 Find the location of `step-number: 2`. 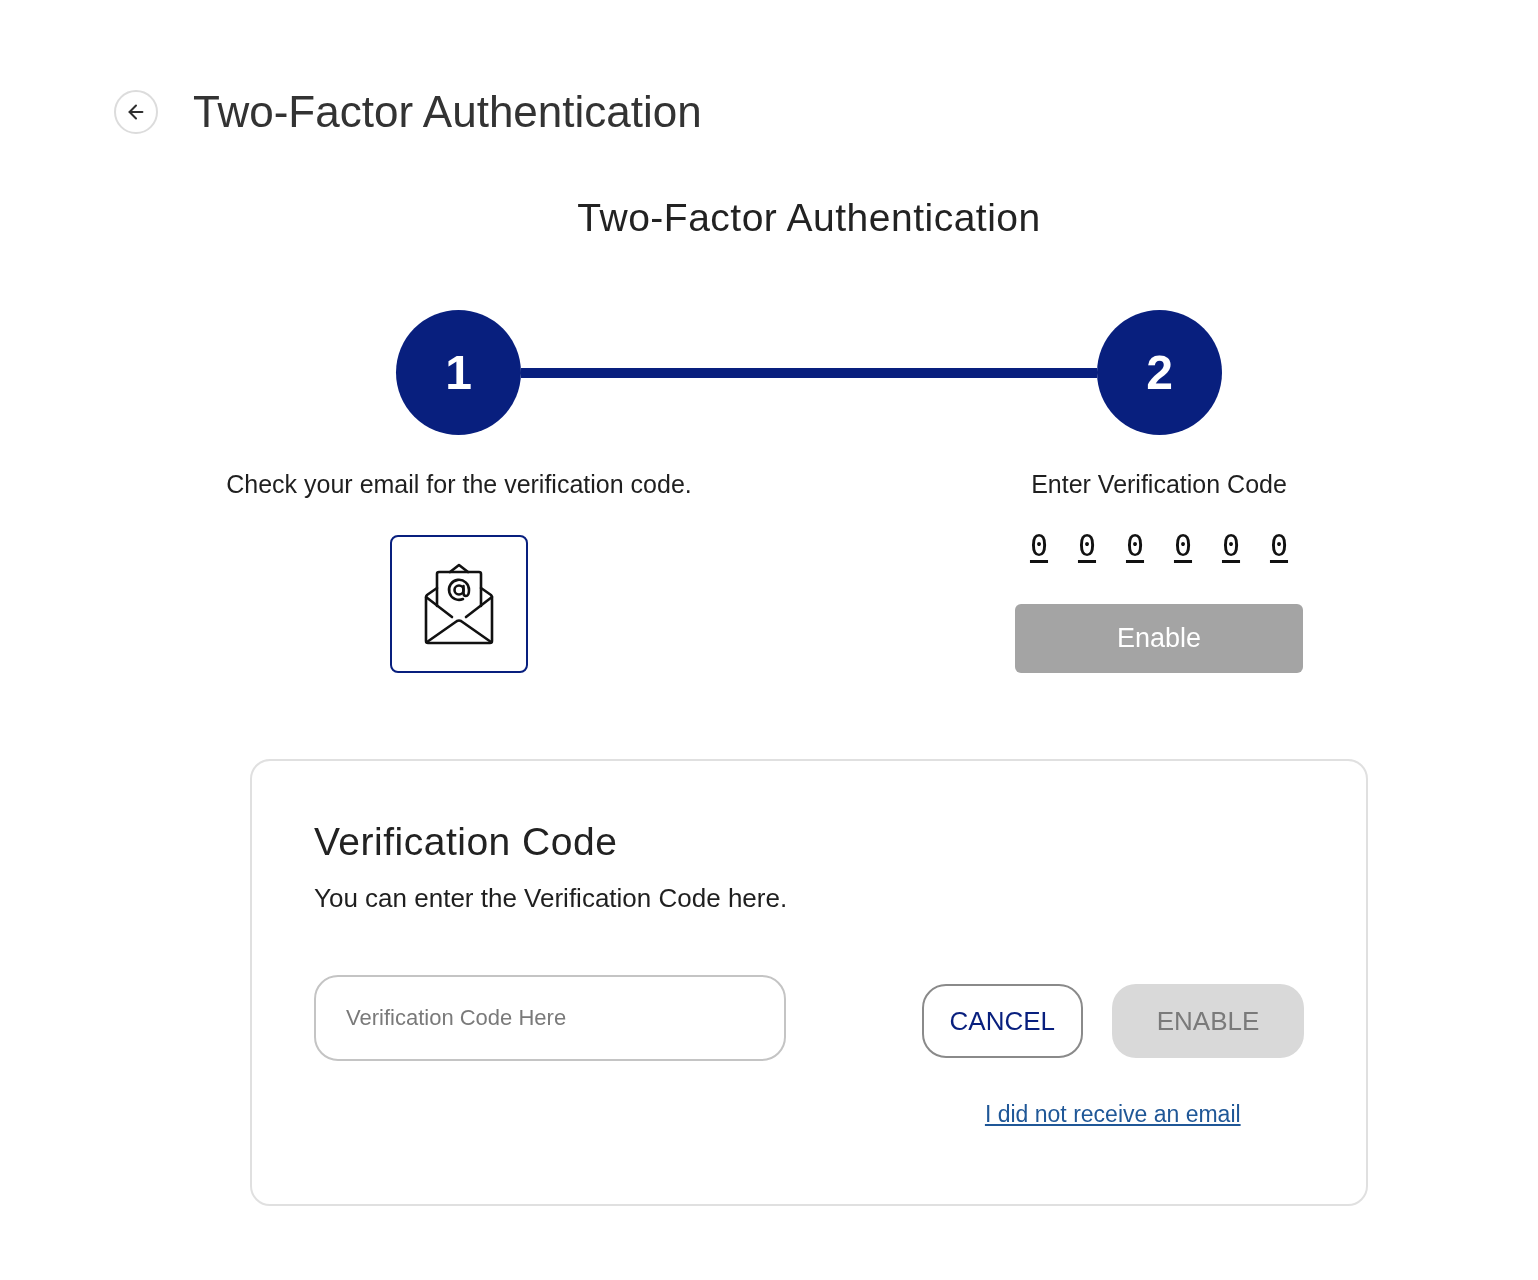

step-number: 2 is located at coordinates (1159, 372).